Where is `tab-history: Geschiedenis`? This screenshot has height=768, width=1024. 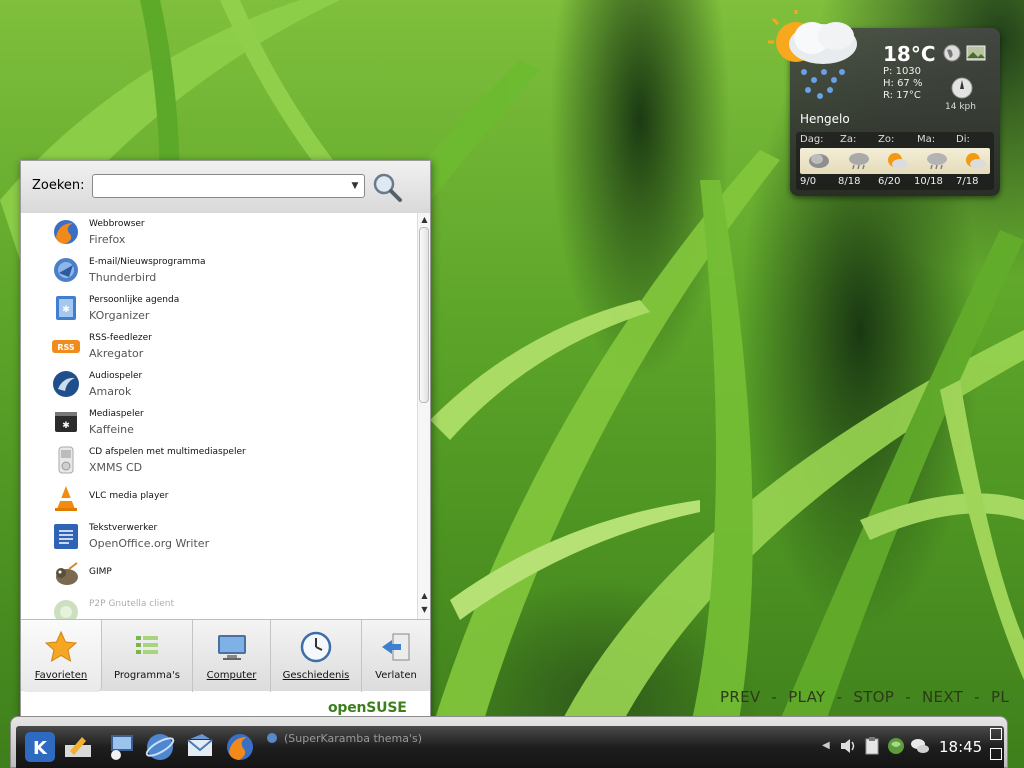
tab-history: Geschiedenis is located at coordinates (316, 656).